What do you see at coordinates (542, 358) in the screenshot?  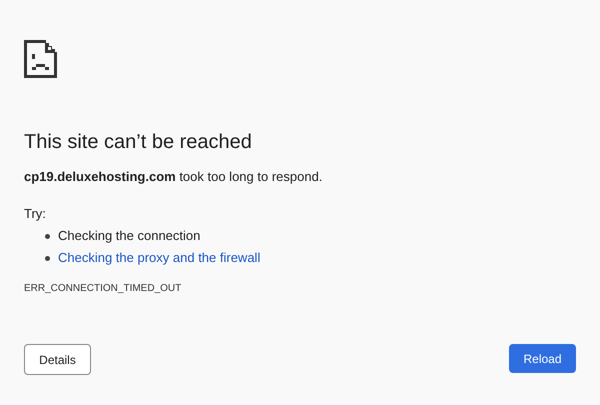 I see `reload-button: Reload` at bounding box center [542, 358].